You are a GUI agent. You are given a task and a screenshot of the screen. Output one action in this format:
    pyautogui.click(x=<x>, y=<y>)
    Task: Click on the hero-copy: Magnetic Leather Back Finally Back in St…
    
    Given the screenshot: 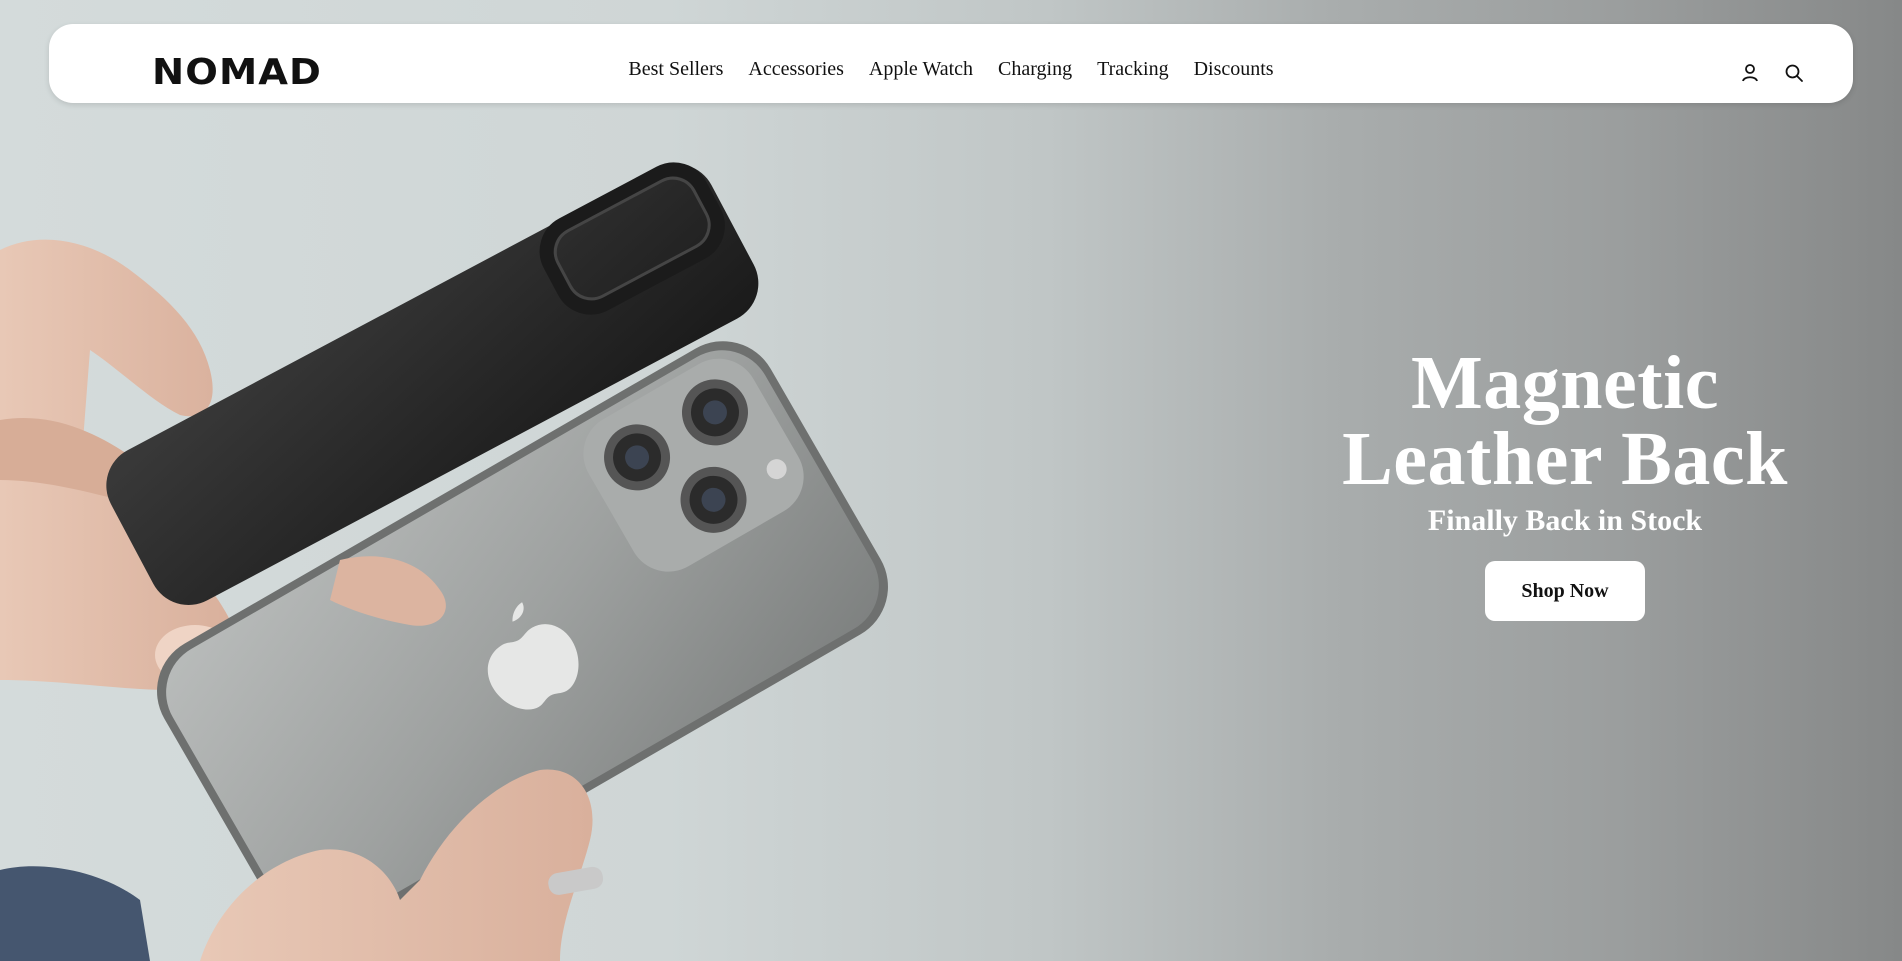 What is the action you would take?
    pyautogui.click(x=1565, y=483)
    